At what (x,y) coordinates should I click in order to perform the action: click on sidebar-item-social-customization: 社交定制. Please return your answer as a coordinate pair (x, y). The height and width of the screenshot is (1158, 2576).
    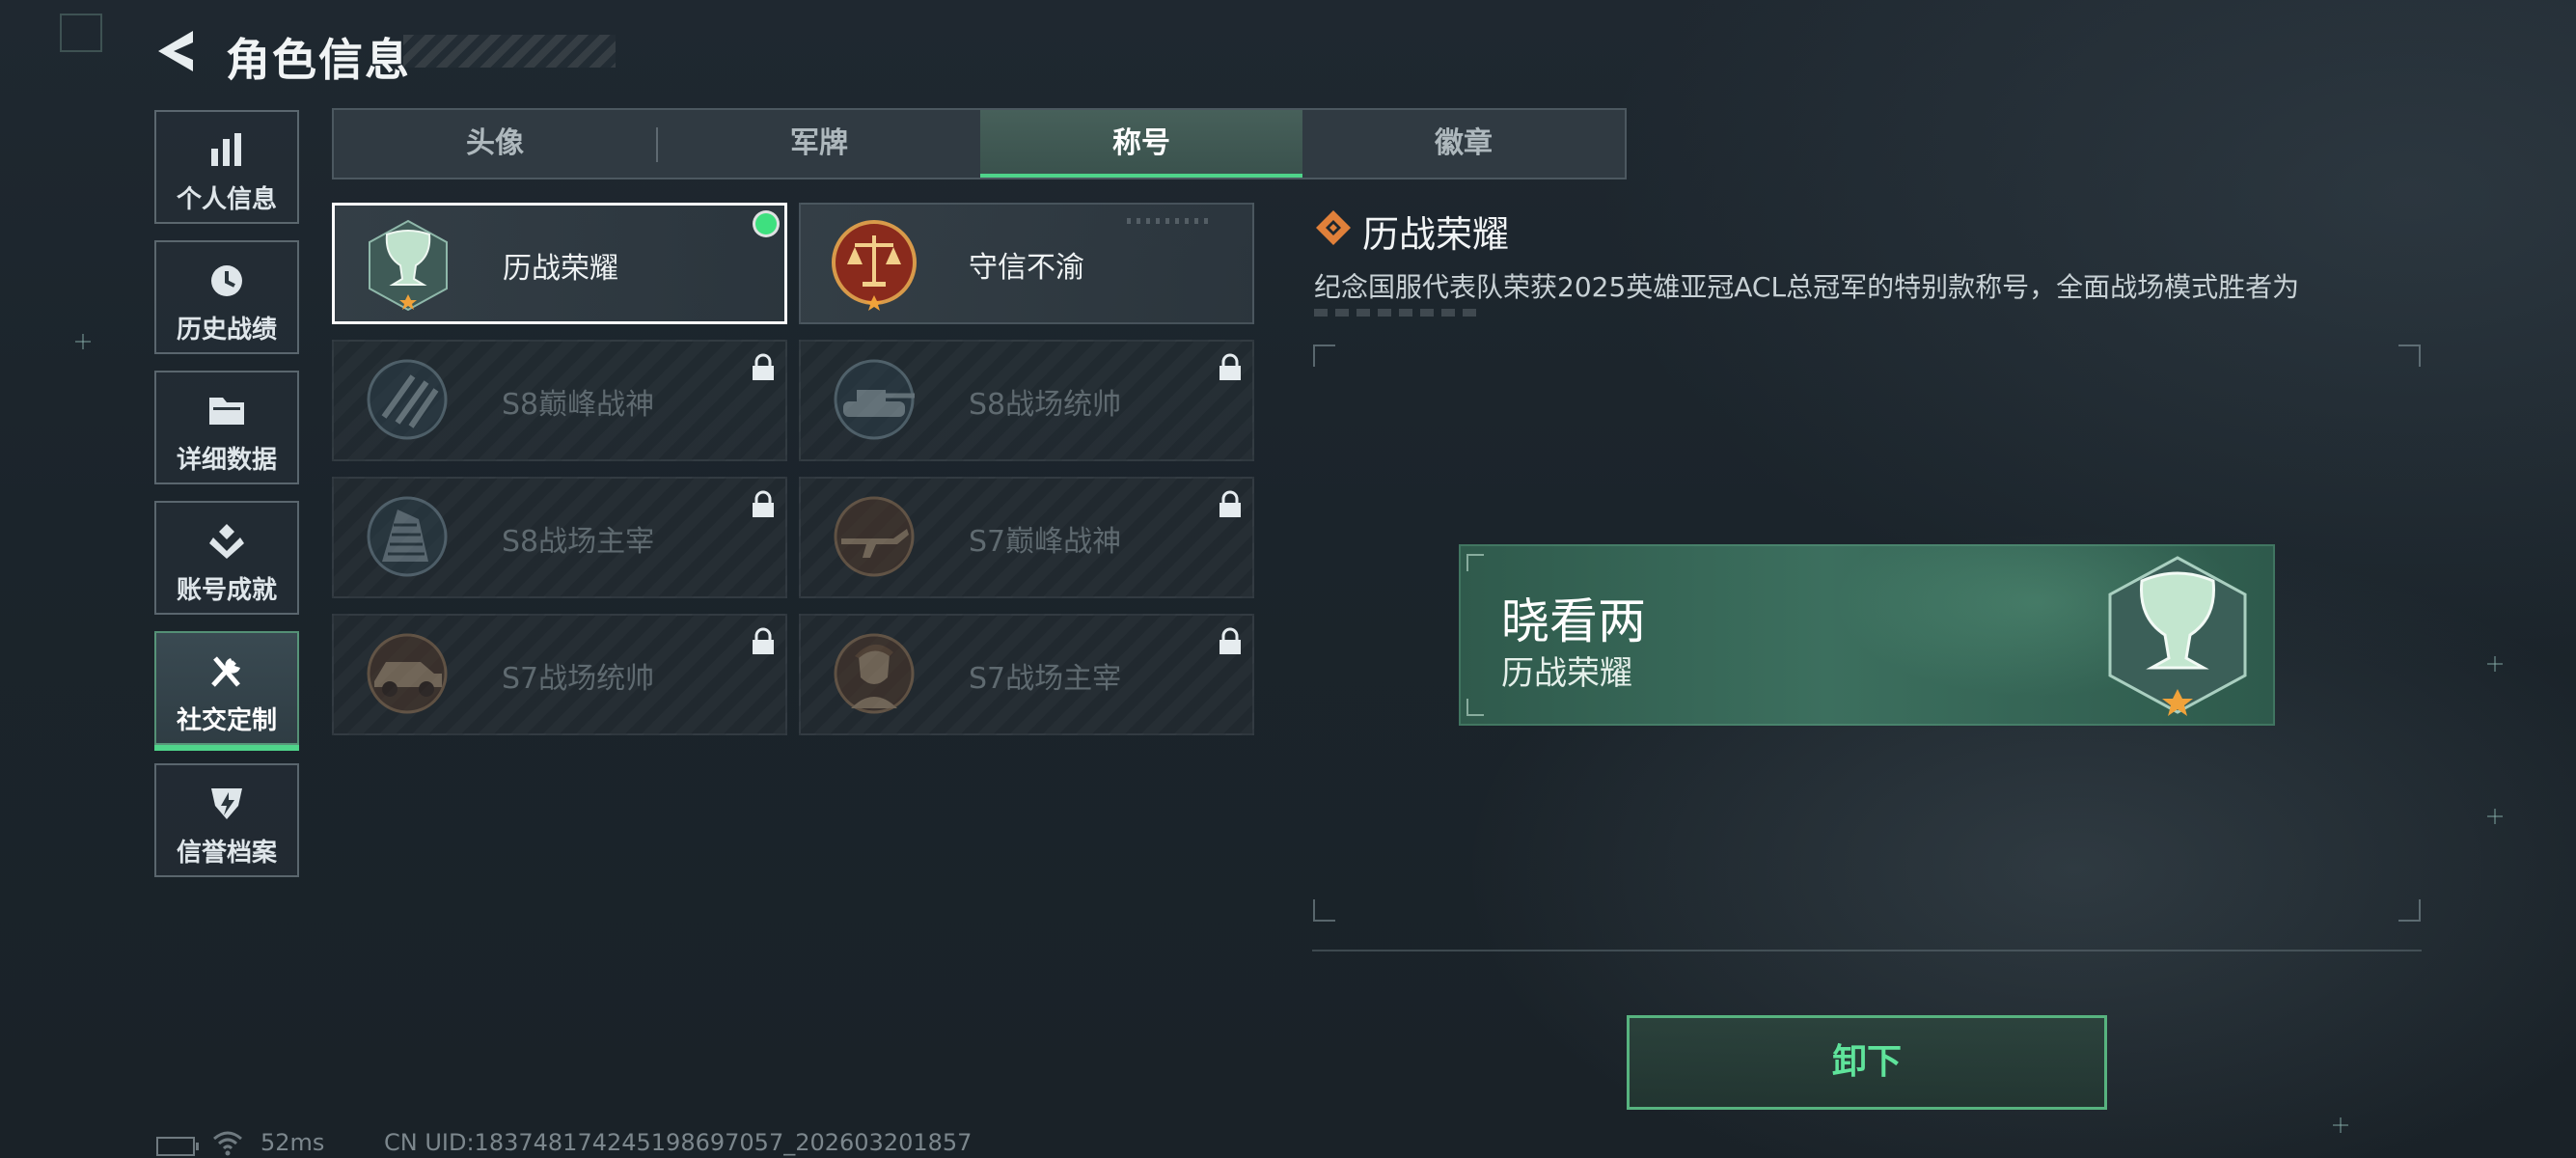
    Looking at the image, I should click on (227, 691).